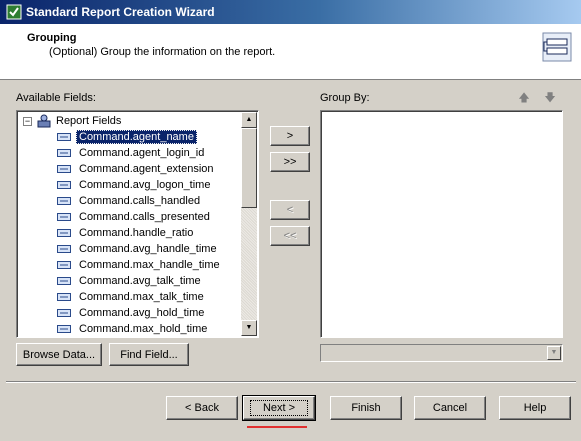  I want to click on field-item: Command.agent_login_id, so click(132, 153).